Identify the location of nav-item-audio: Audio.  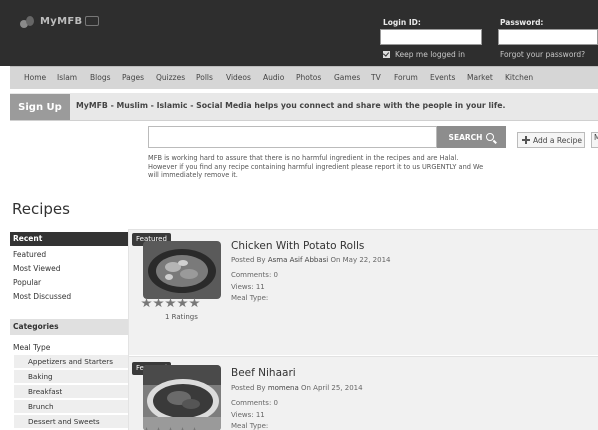
(273, 77).